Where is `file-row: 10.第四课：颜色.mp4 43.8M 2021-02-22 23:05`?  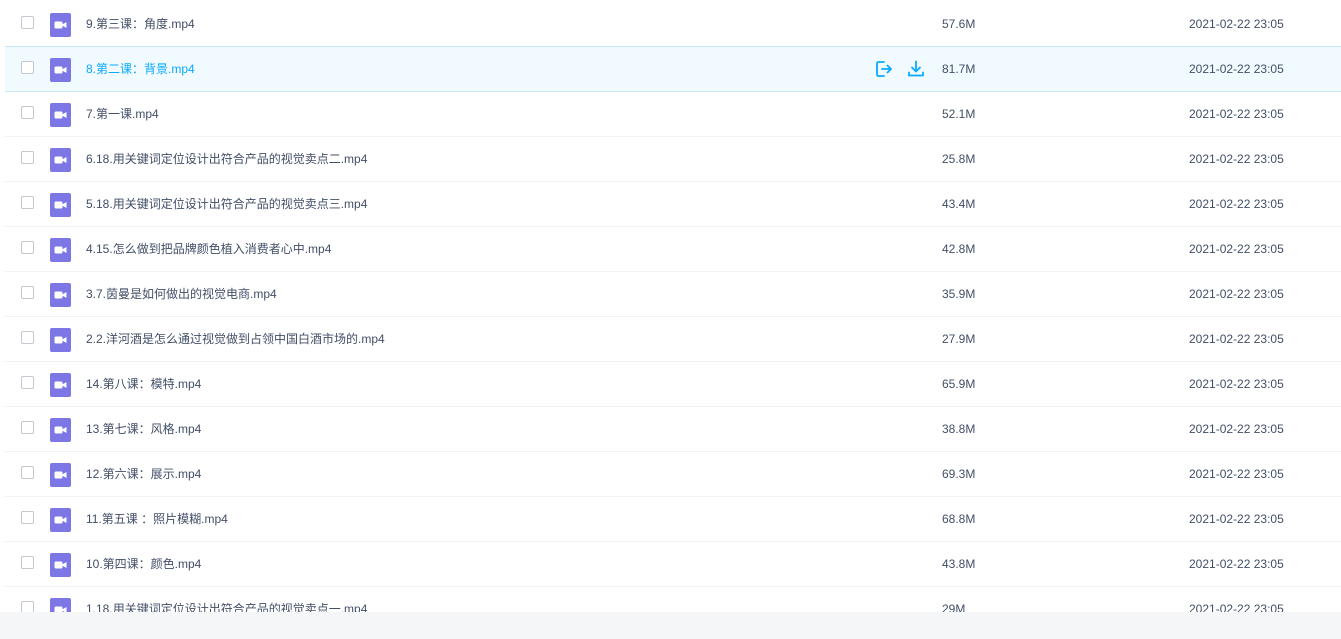 file-row: 10.第四课：颜色.mp4 43.8M 2021-02-22 23:05 is located at coordinates (673, 564).